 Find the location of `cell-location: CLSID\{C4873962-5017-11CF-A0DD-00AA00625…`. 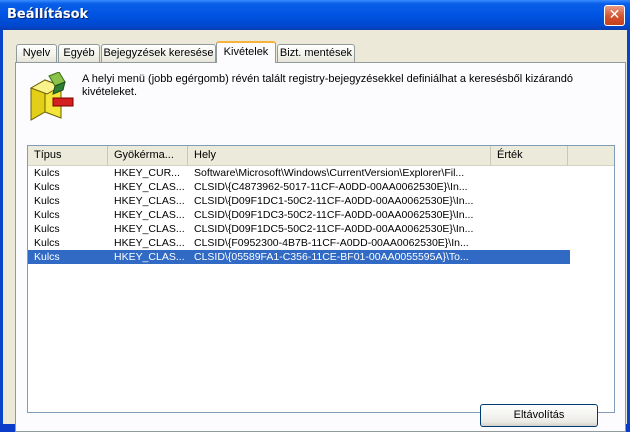

cell-location: CLSID\{C4873962-5017-11CF-A0DD-00AA00625… is located at coordinates (331, 187).